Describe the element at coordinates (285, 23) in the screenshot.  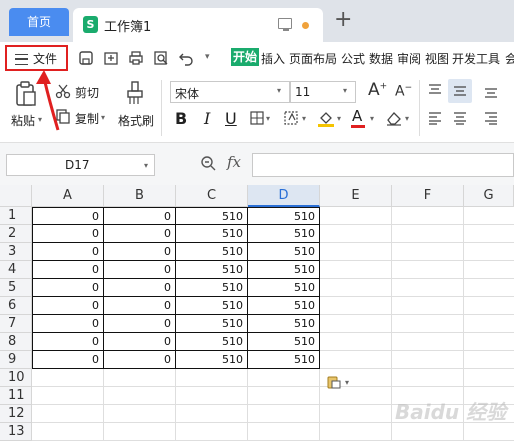
I see `monitor-icon` at that location.